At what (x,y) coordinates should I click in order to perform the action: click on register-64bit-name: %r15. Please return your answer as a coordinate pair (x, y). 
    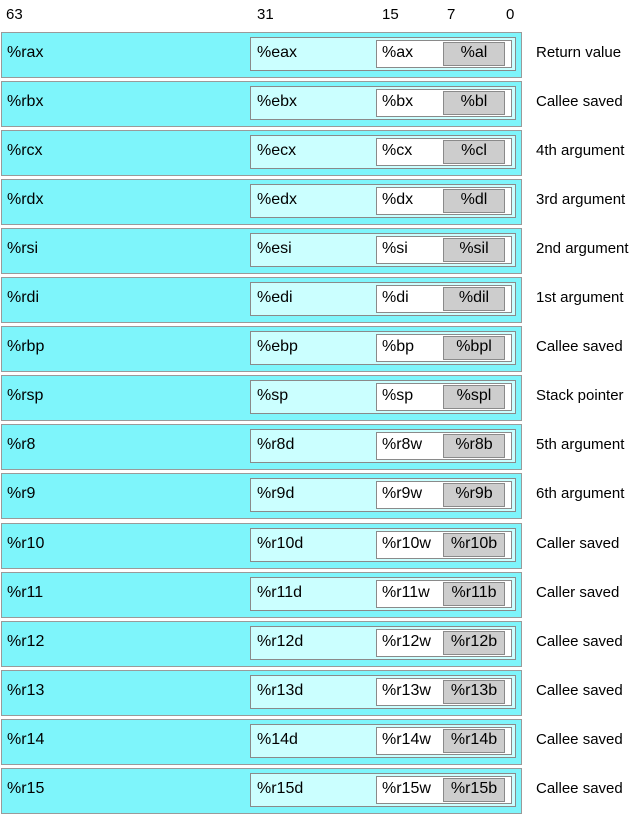
    Looking at the image, I should click on (26, 788).